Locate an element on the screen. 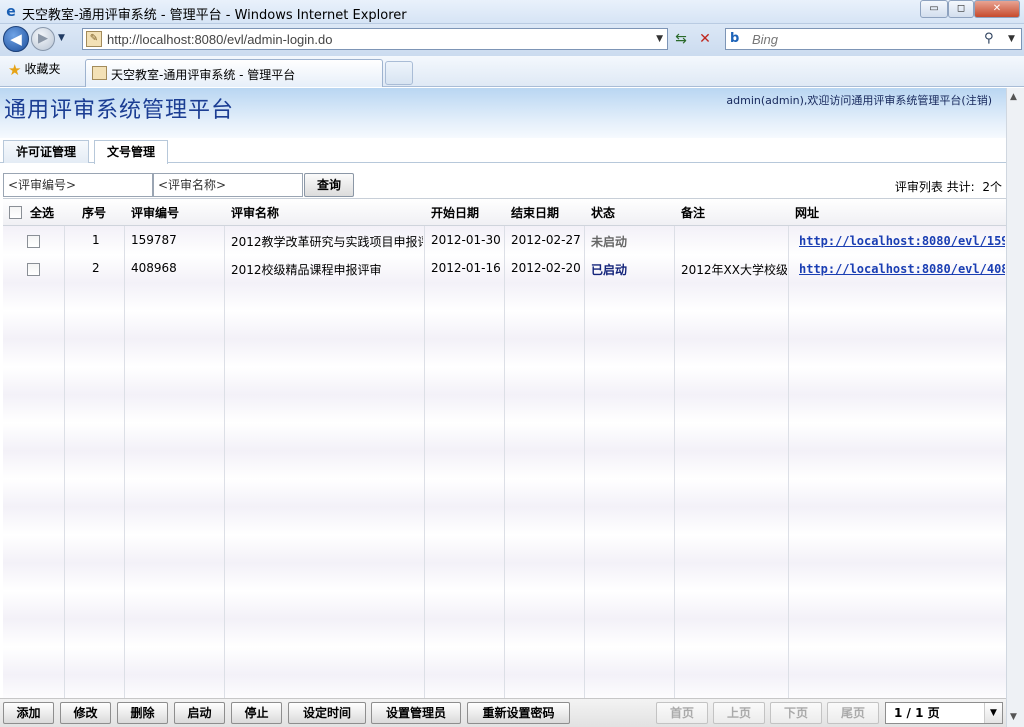  header-index: 序号 is located at coordinates (94, 213).